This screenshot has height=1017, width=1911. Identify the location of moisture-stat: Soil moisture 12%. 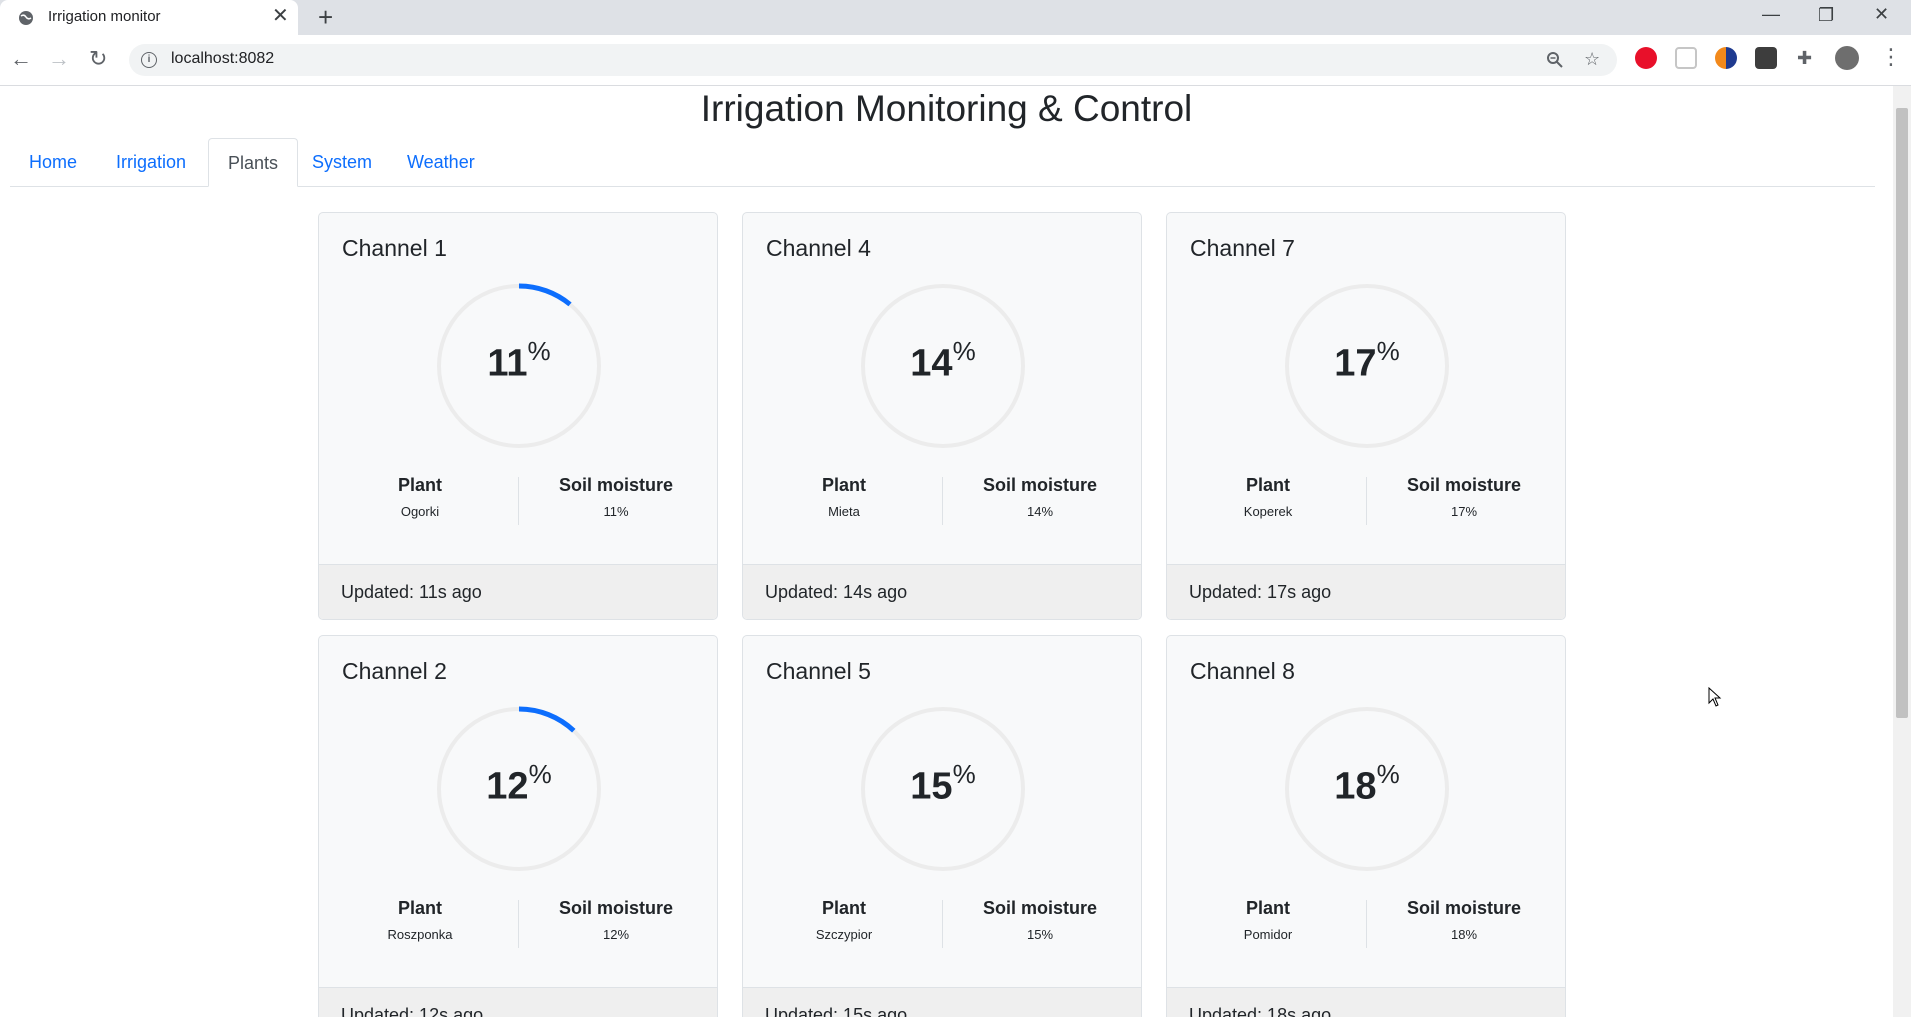
(616, 920).